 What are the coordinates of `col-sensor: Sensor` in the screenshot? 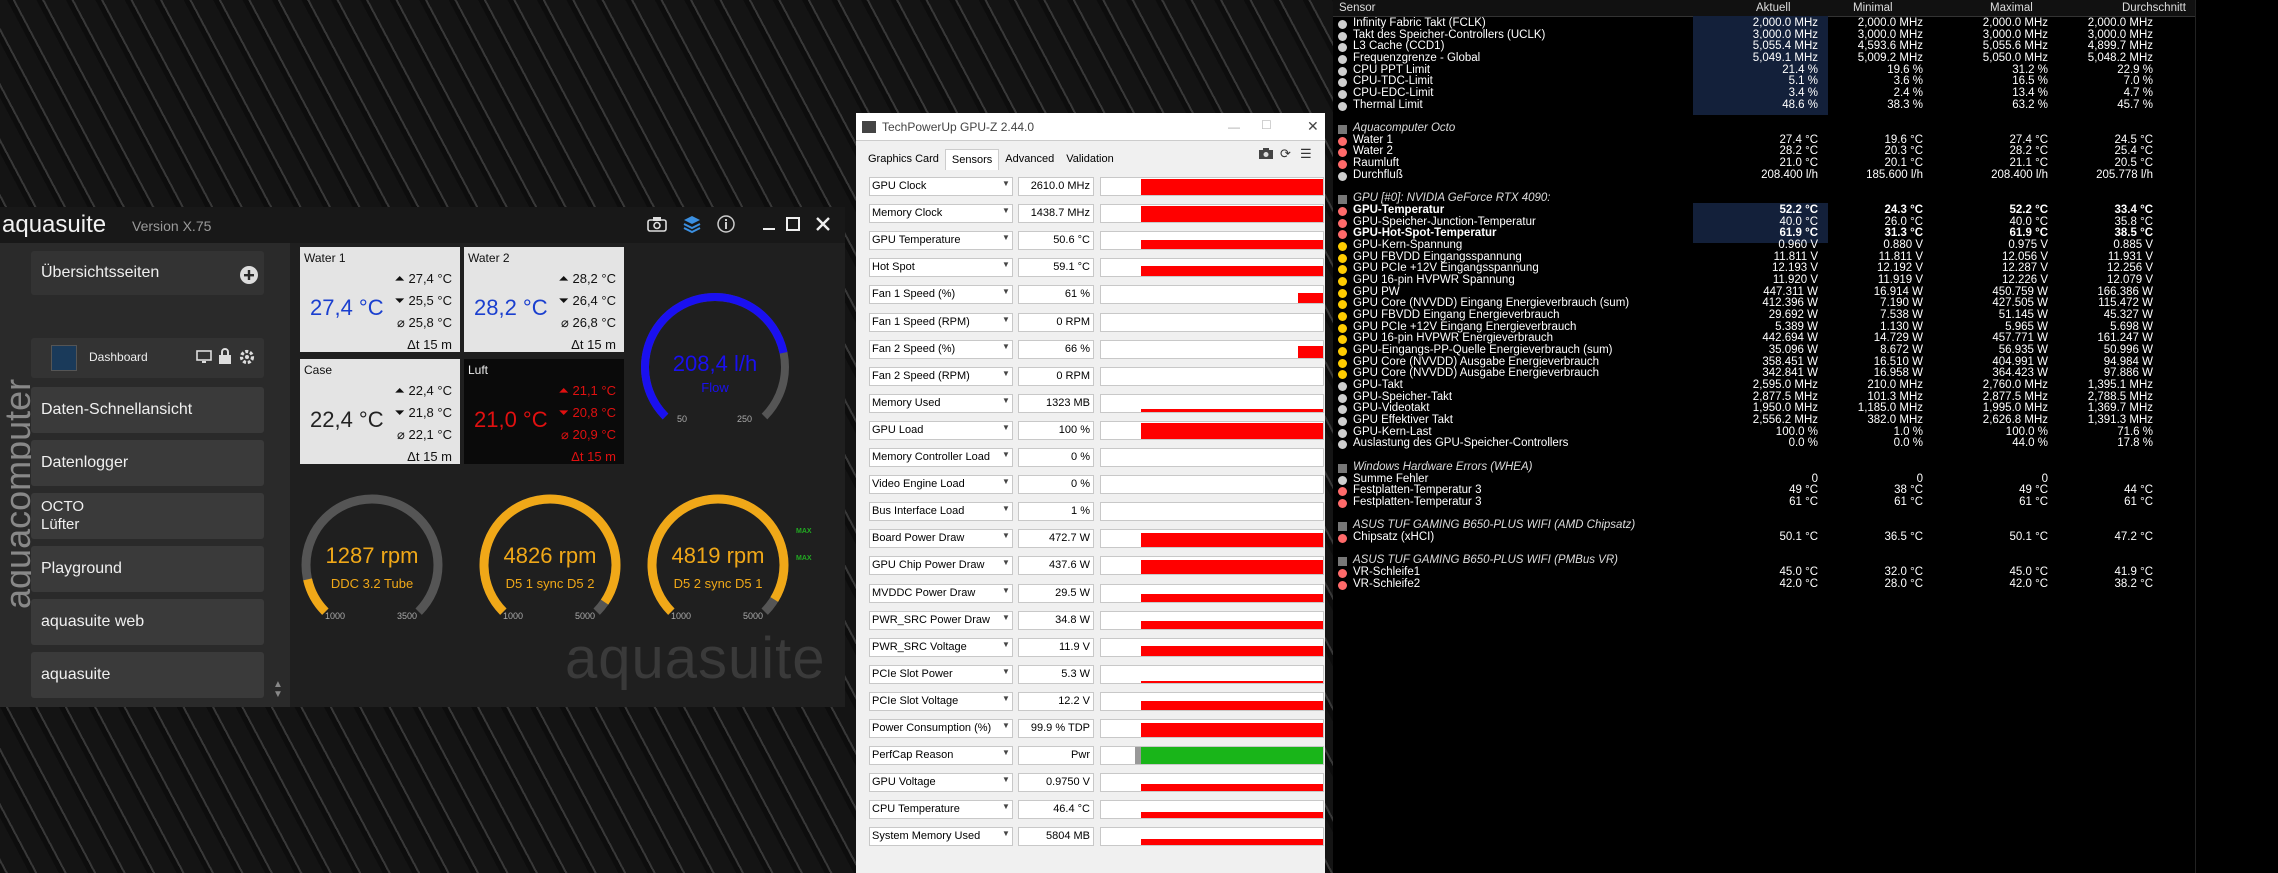 It's located at (1357, 8).